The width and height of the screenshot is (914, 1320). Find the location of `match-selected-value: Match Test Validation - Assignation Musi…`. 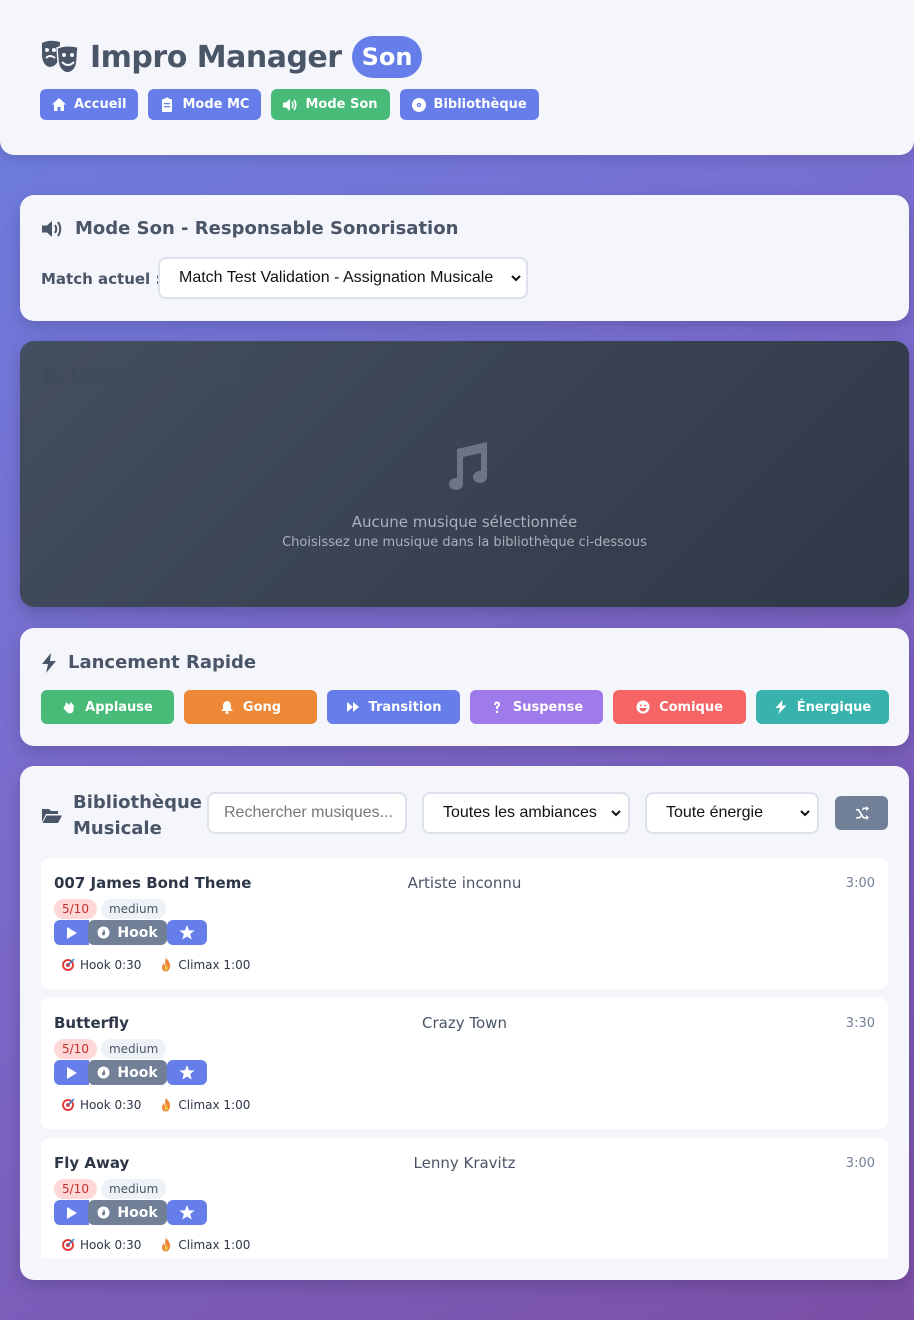

match-selected-value: Match Test Validation - Assignation Musi… is located at coordinates (336, 277).